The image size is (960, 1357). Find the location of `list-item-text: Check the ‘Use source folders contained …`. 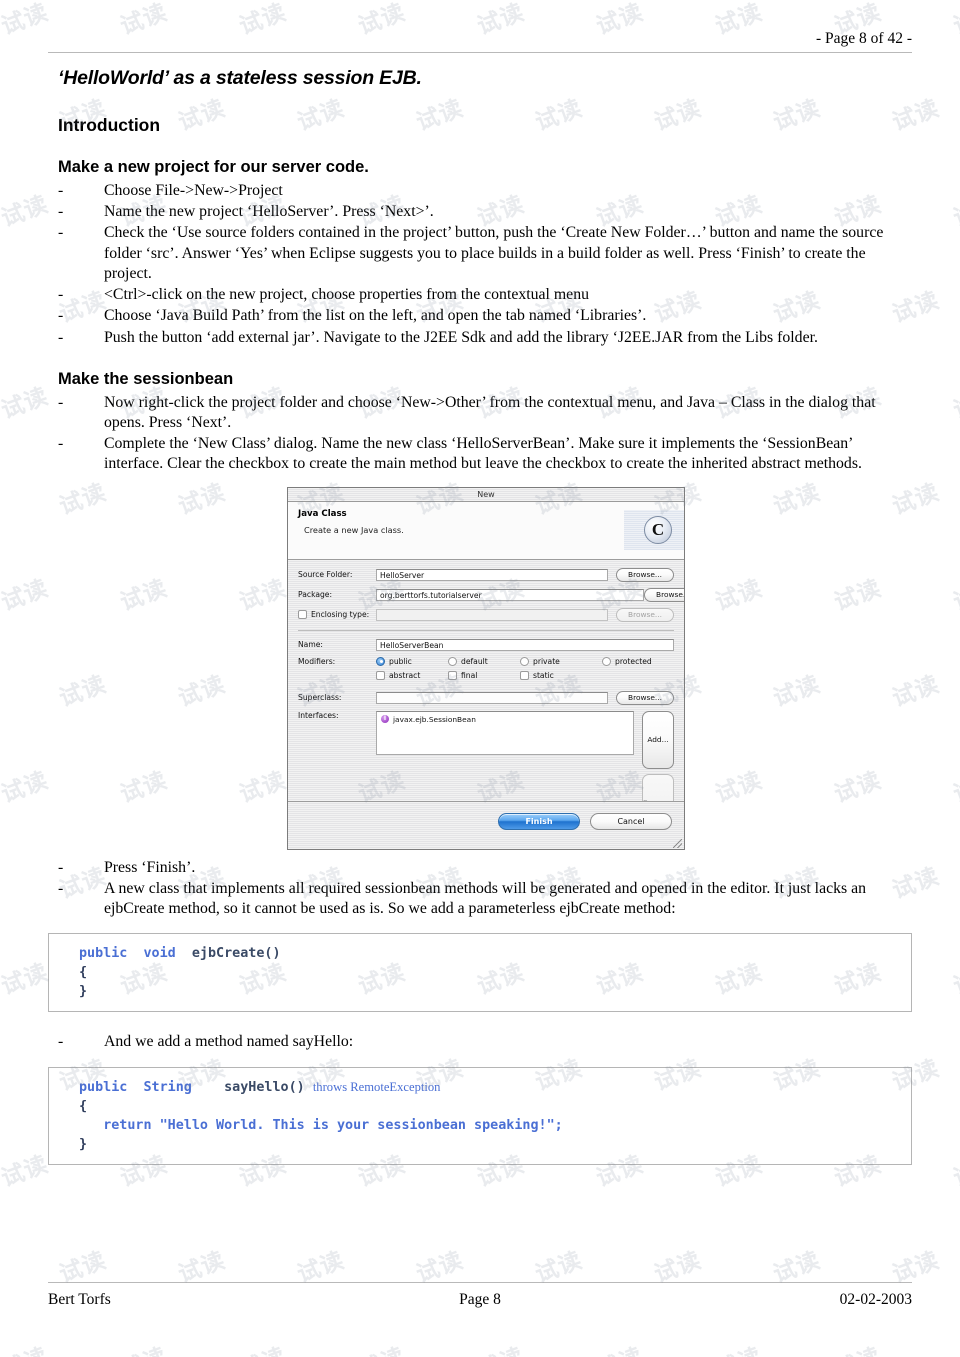

list-item-text: Check the ‘Use source folders contained … is located at coordinates (494, 253).